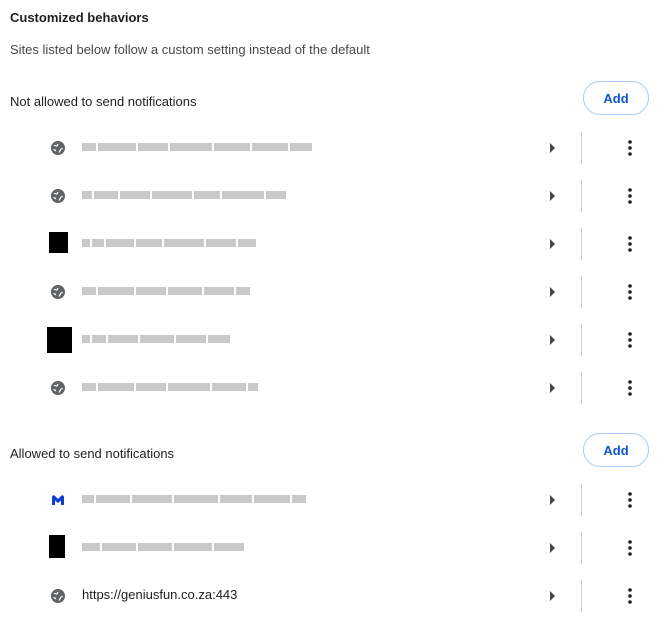 The image size is (668, 629). What do you see at coordinates (92, 453) in the screenshot?
I see `allowed-section-label: Allowed to send notifications` at bounding box center [92, 453].